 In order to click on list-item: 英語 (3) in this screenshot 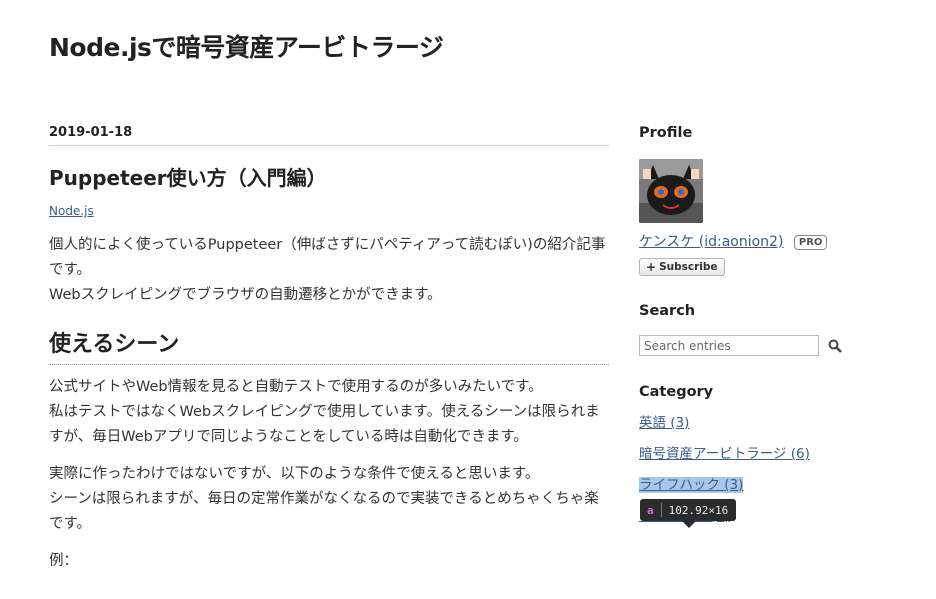, I will do `click(759, 429)`.